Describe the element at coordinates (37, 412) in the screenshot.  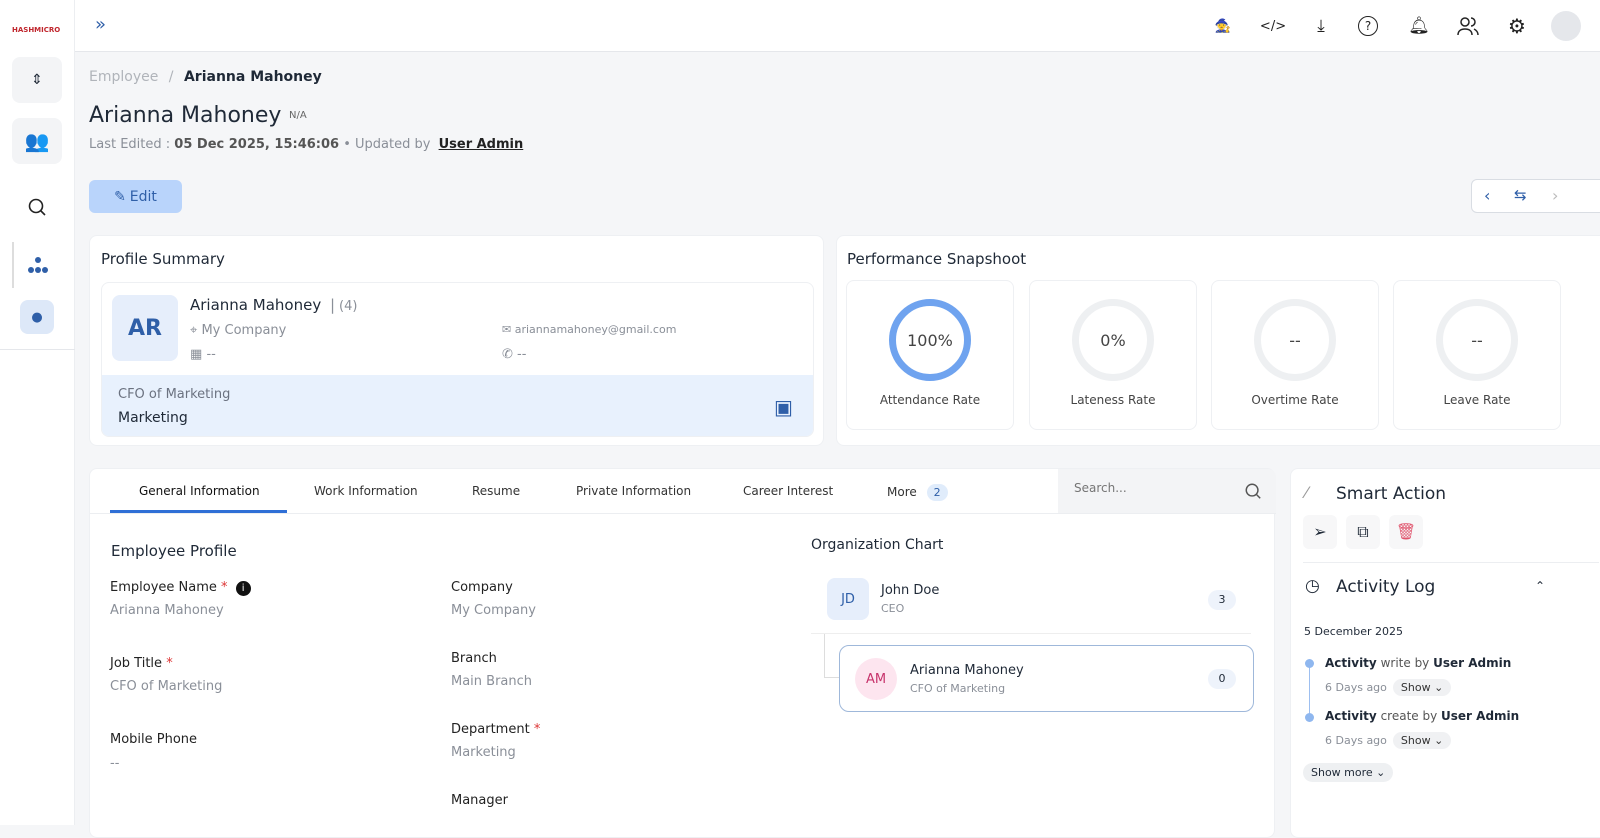
I see `sidebar: HASHMICRO ⇕ 👥 ●` at that location.